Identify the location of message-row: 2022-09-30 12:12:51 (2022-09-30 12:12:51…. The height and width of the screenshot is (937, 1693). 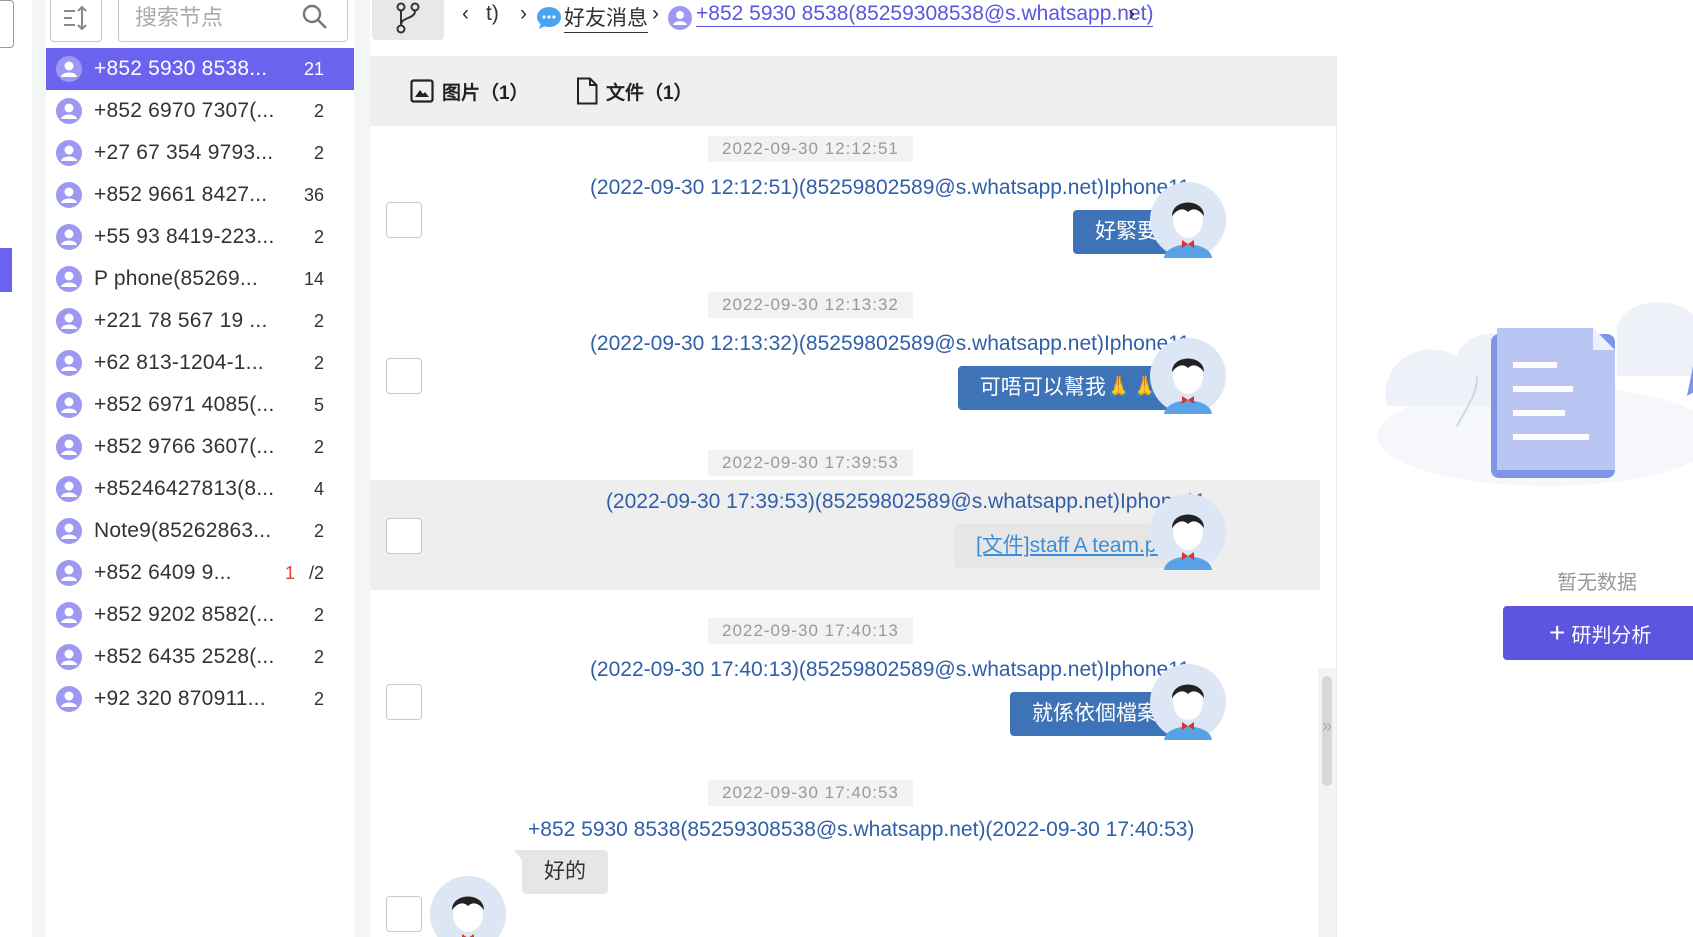
(845, 204).